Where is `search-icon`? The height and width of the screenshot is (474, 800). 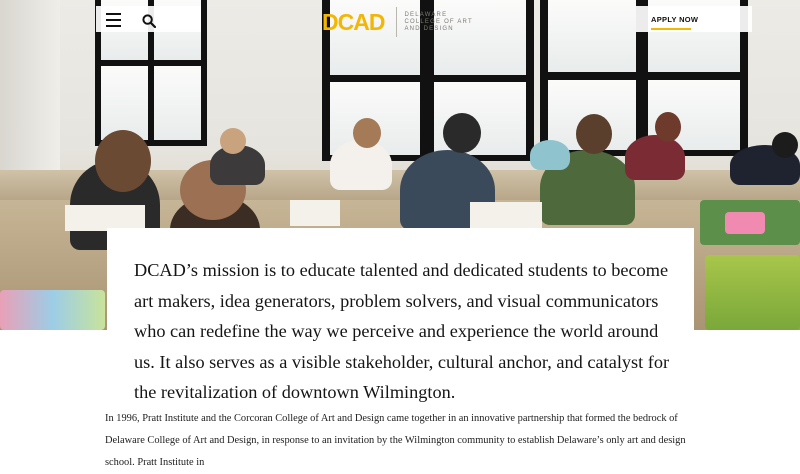 search-icon is located at coordinates (149, 21).